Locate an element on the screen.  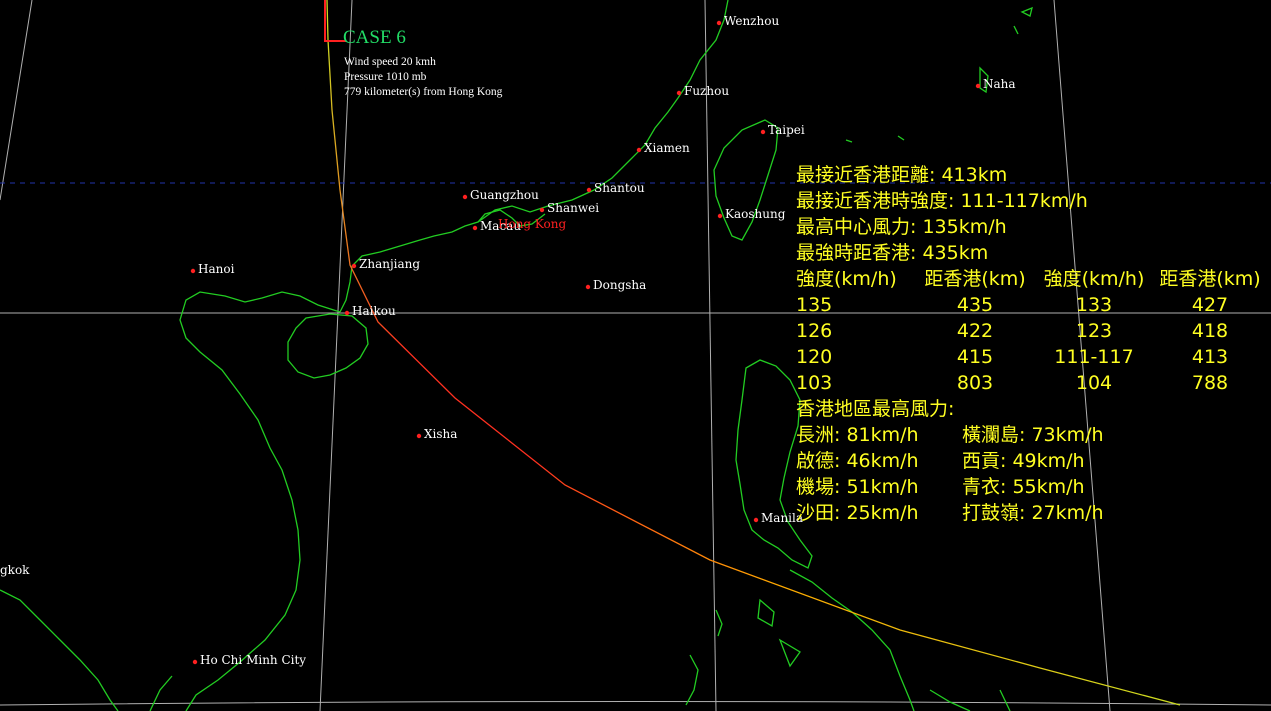
table-cell: 133 is located at coordinates (1094, 305).